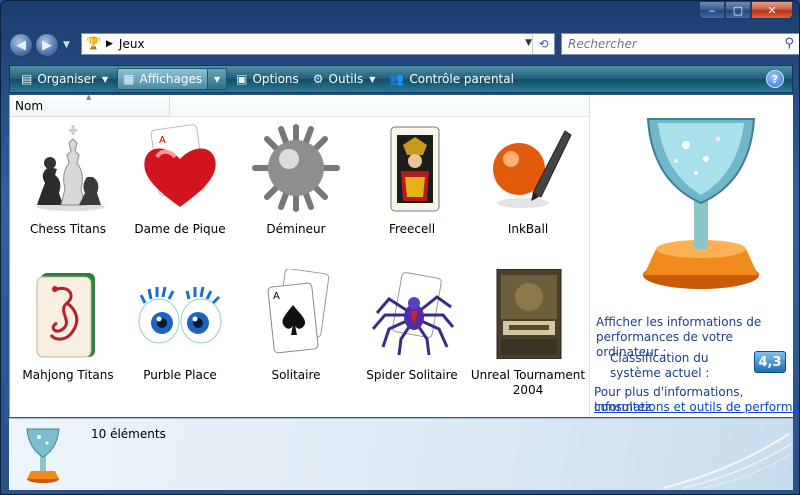 The height and width of the screenshot is (495, 800). What do you see at coordinates (68, 229) in the screenshot?
I see `game-label: Chess Titans` at bounding box center [68, 229].